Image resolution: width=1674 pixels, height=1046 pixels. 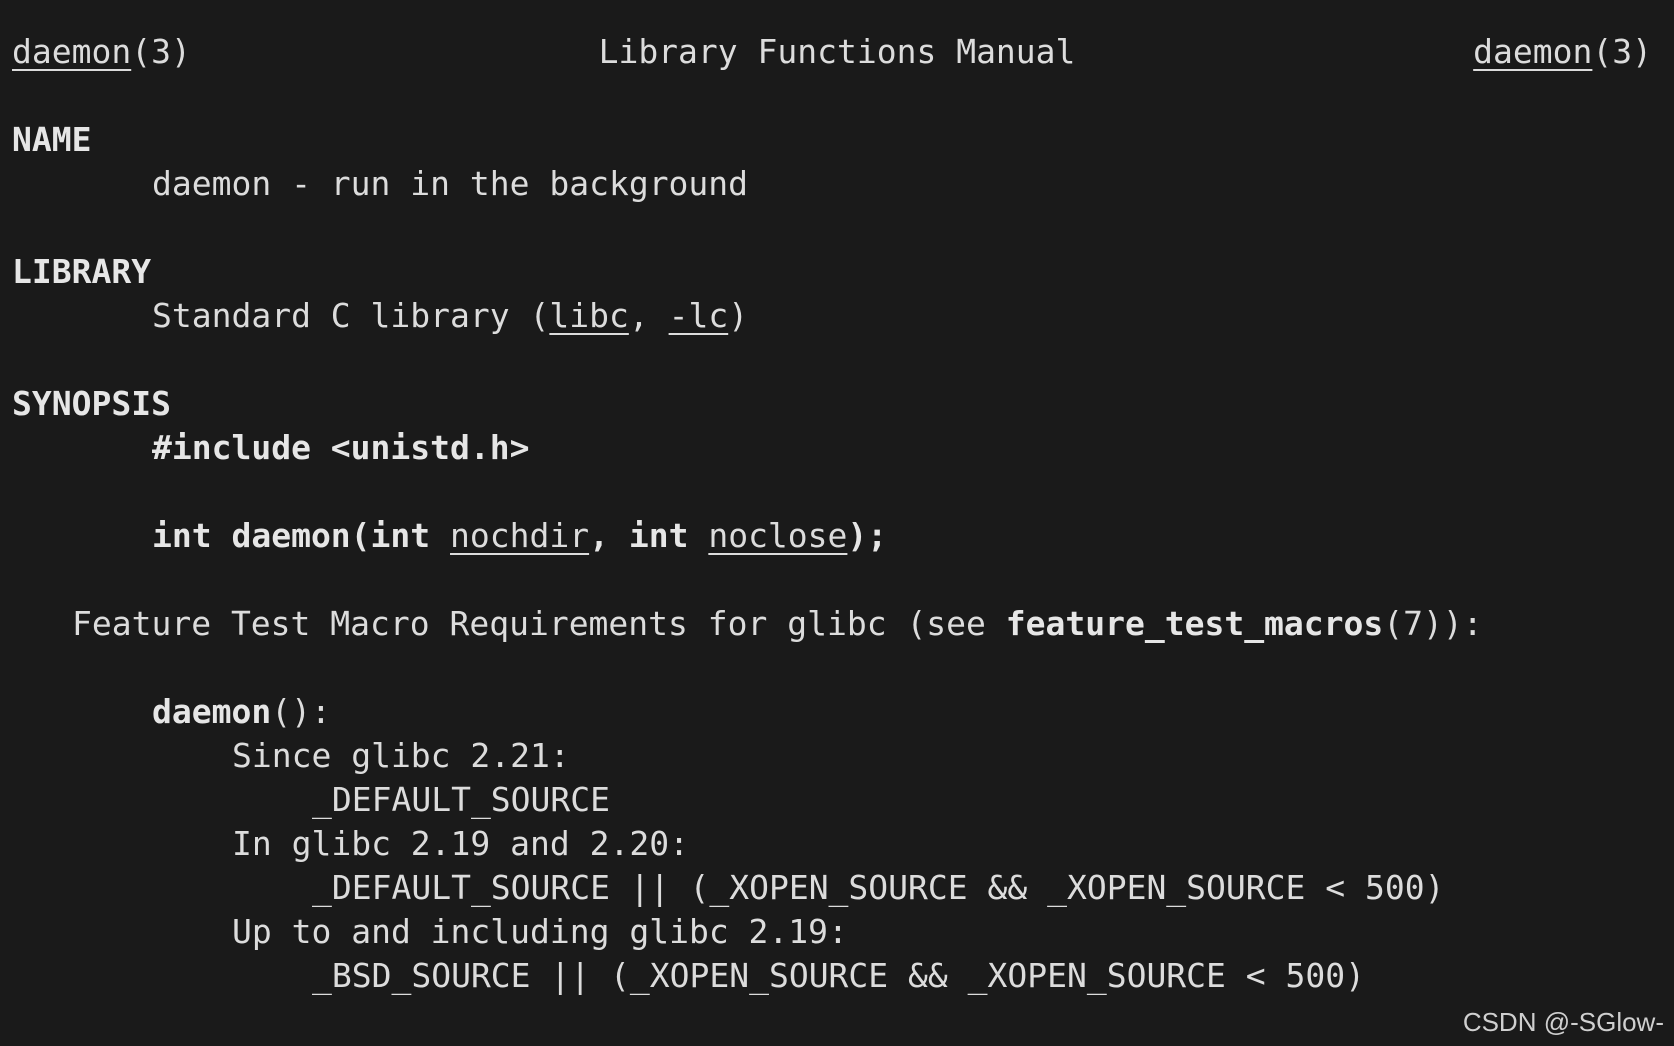 What do you see at coordinates (341, 447) in the screenshot?
I see `synopsis-include: #include <unistd.h>` at bounding box center [341, 447].